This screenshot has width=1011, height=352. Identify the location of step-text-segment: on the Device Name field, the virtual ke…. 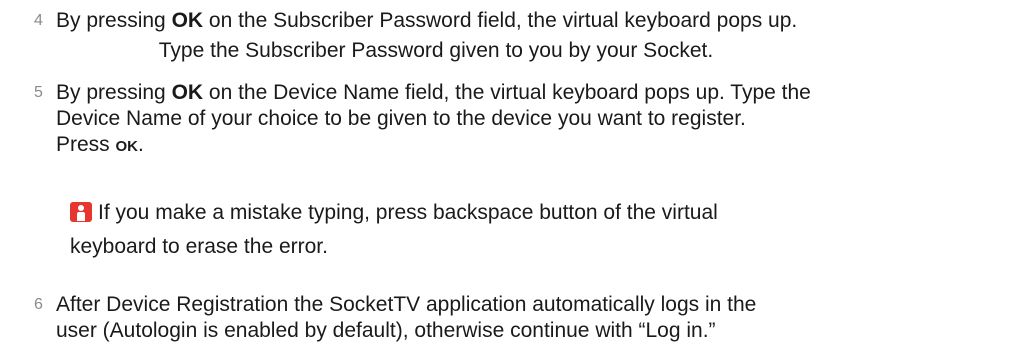
(507, 92).